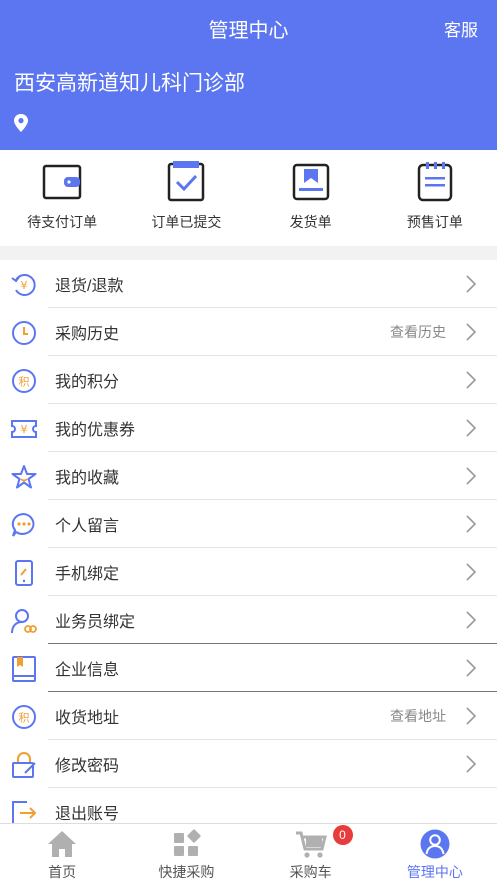  What do you see at coordinates (434, 872) in the screenshot?
I see `tab-label: 管理中心` at bounding box center [434, 872].